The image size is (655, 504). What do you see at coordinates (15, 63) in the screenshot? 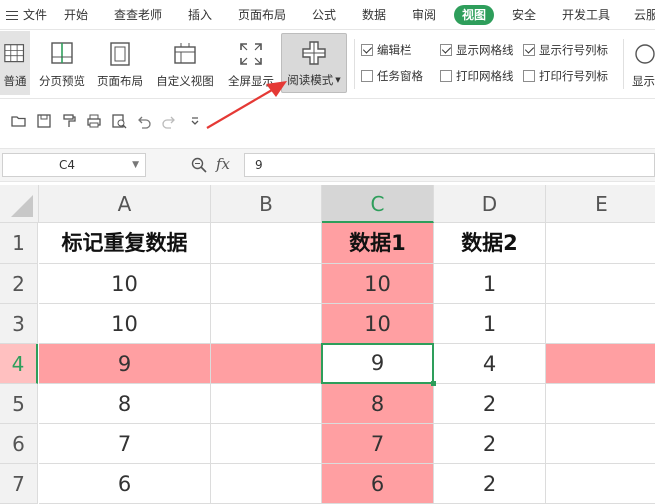
I see `normal-view-button: 普通` at bounding box center [15, 63].